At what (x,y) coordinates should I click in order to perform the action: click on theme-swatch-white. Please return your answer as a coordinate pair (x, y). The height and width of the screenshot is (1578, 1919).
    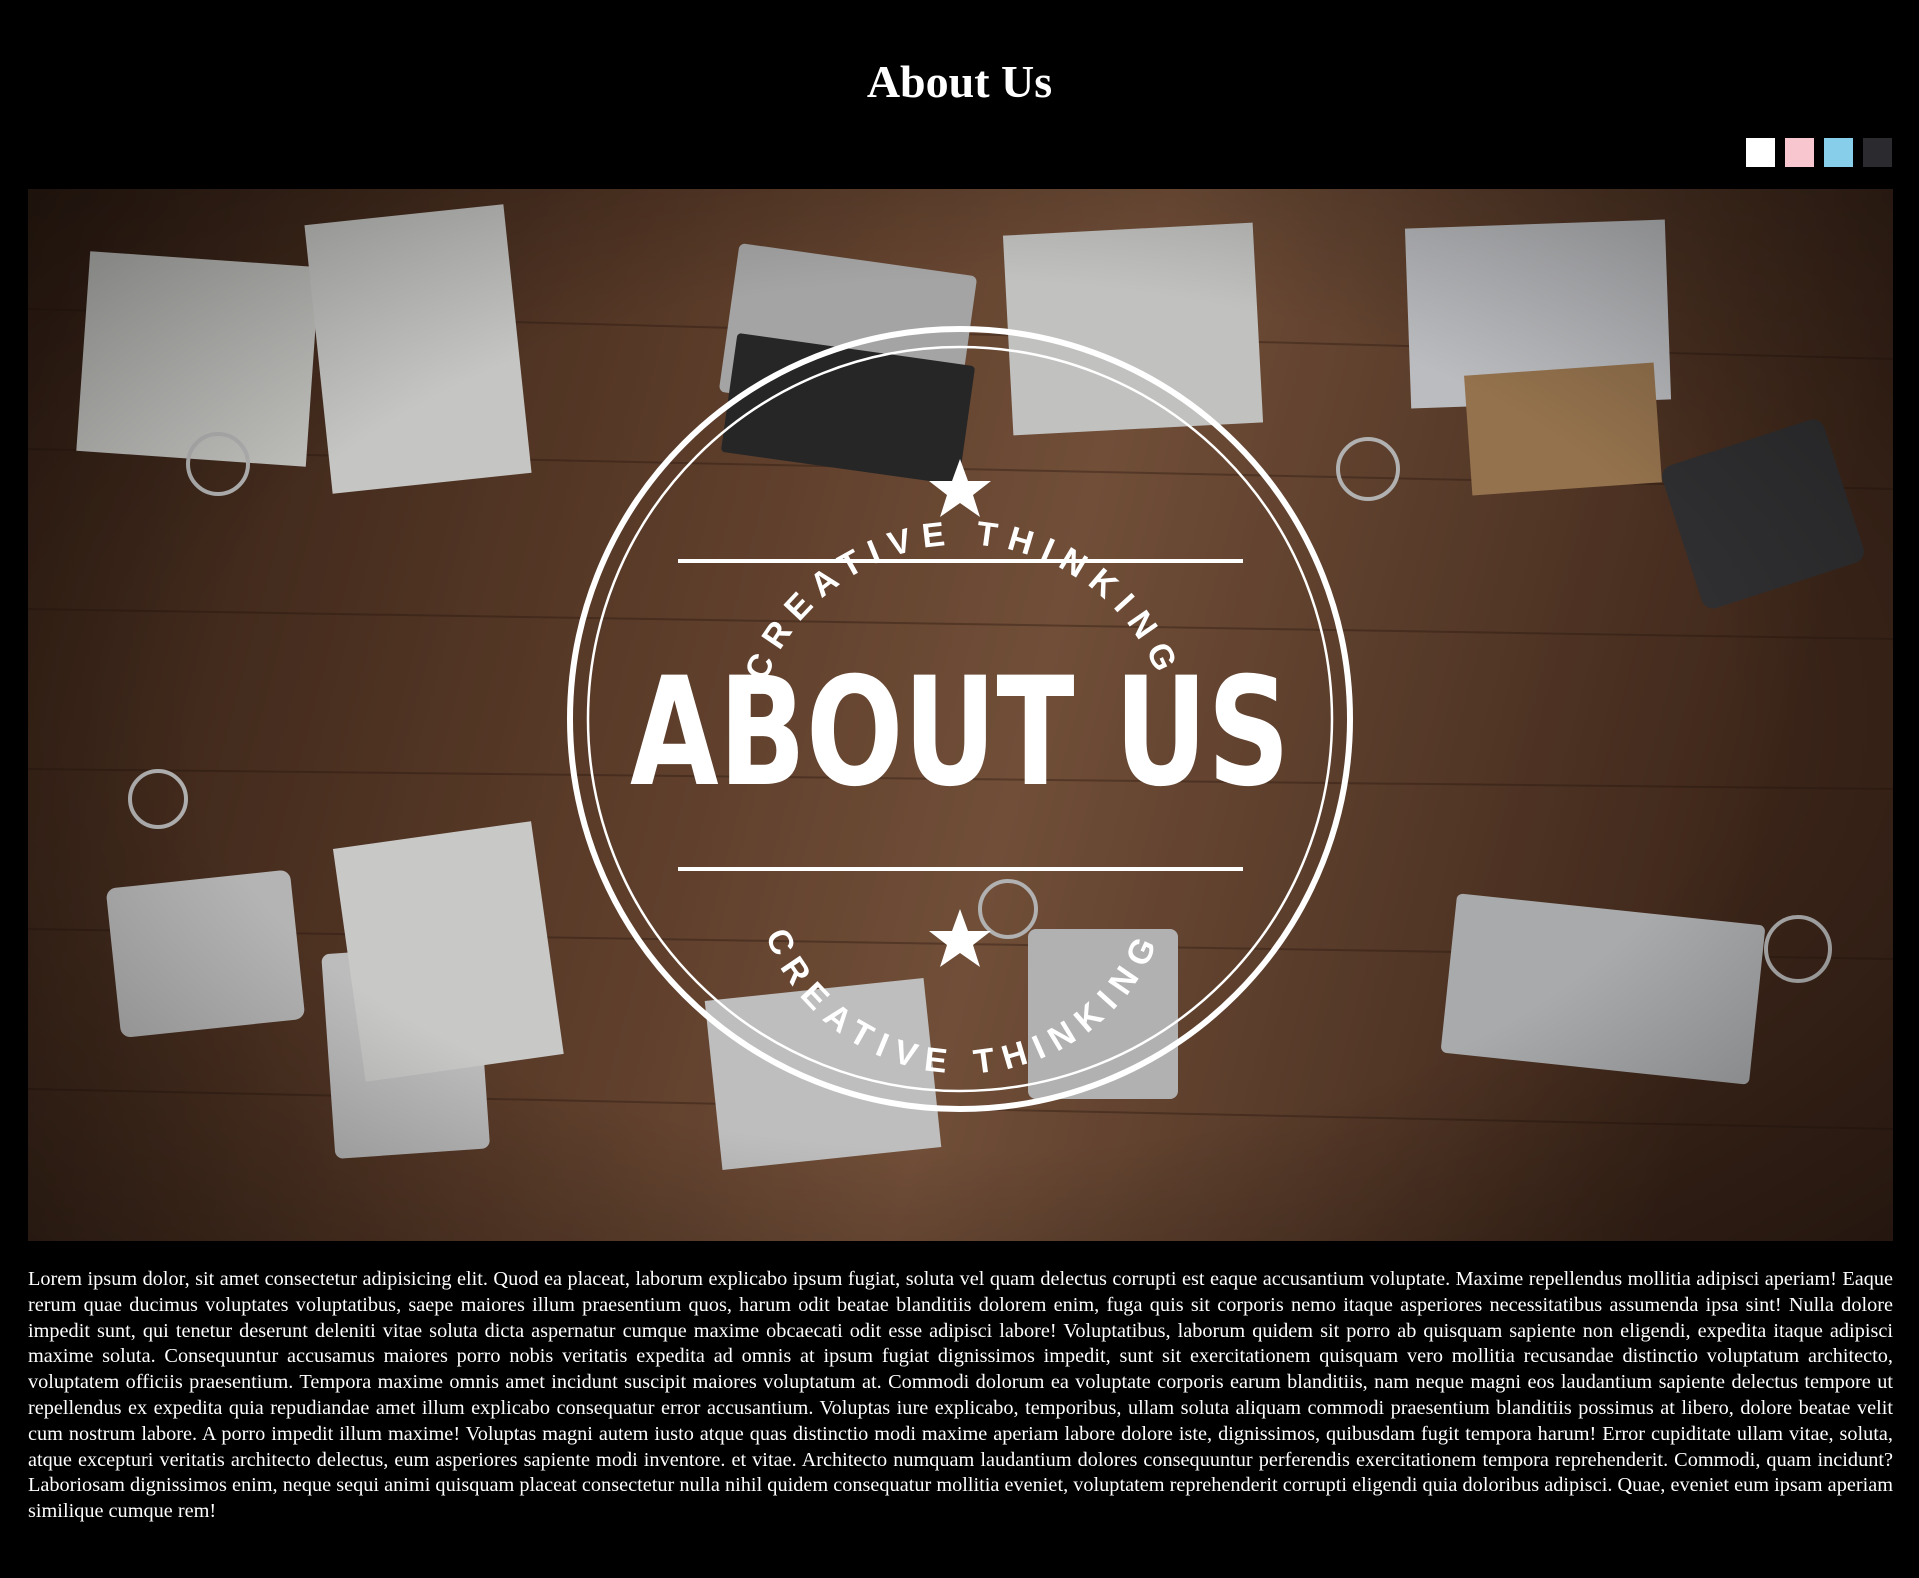
    Looking at the image, I should click on (1760, 152).